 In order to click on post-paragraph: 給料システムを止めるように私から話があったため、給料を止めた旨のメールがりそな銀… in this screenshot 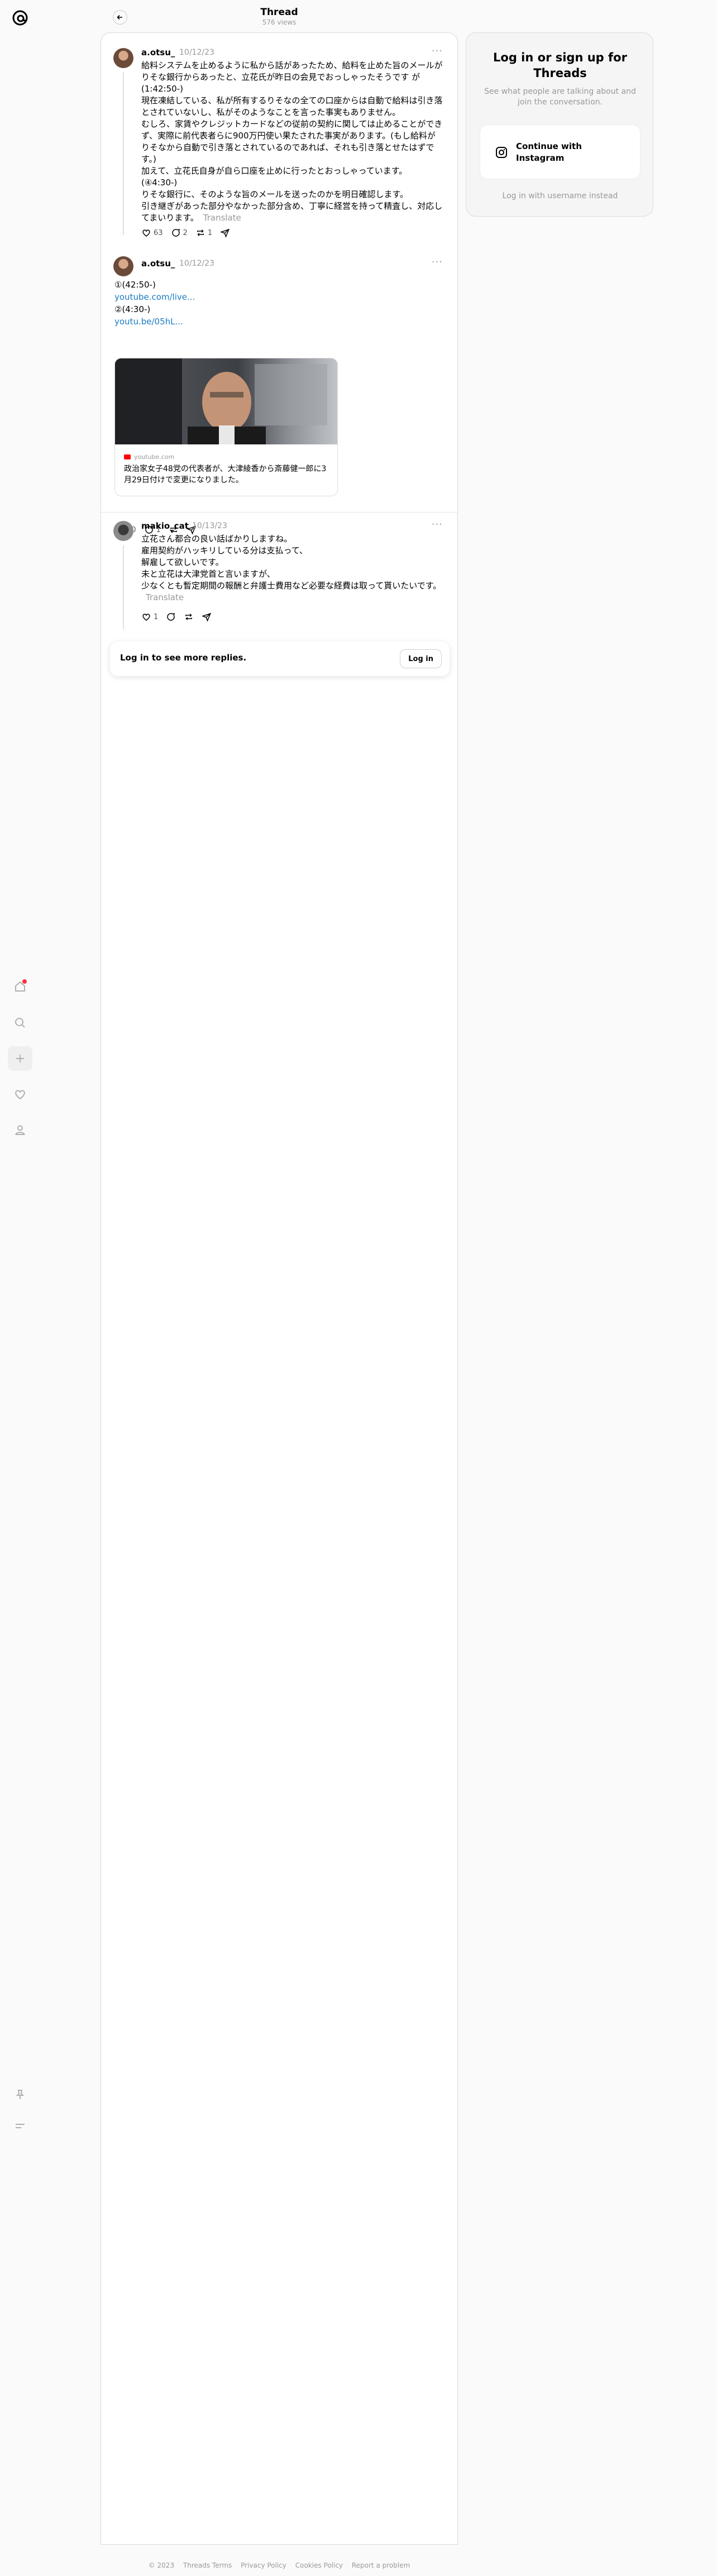, I will do `click(292, 77)`.